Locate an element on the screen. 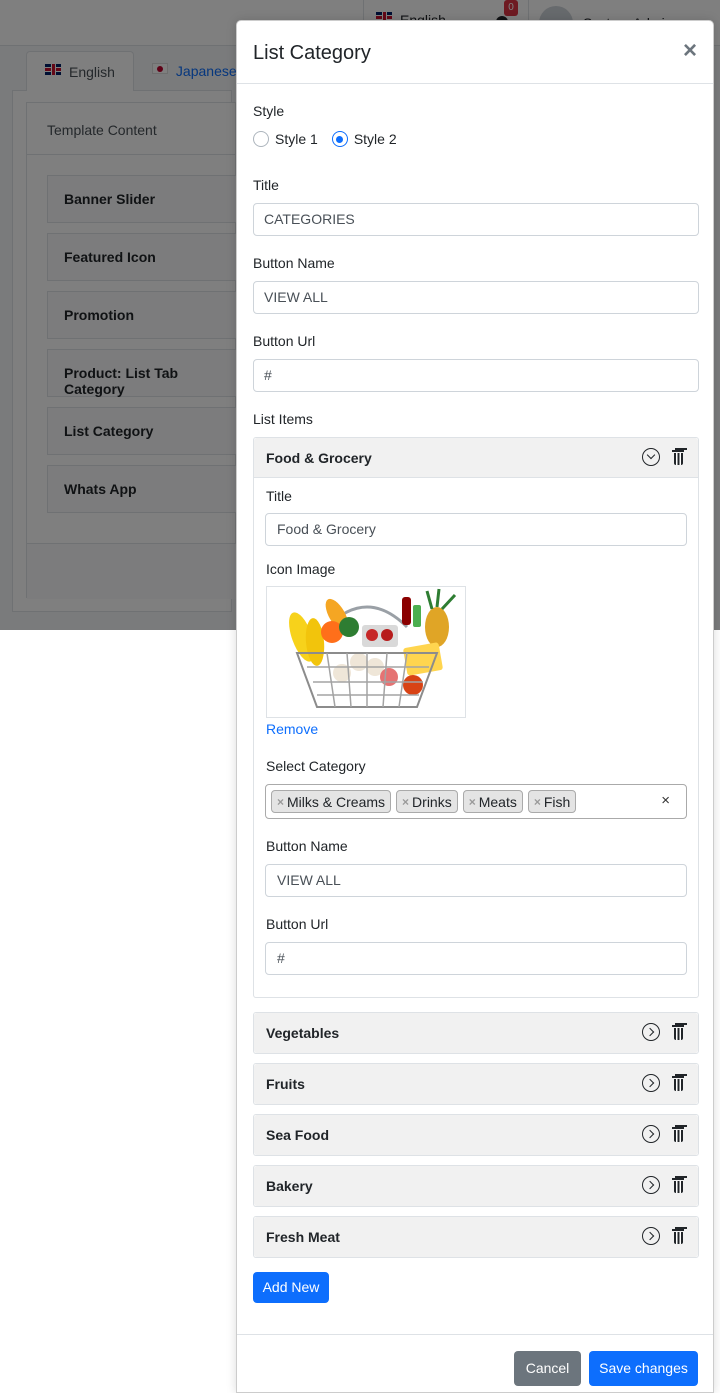 This screenshot has height=1393, width=720. button-name-label: Button Name is located at coordinates (294, 263).